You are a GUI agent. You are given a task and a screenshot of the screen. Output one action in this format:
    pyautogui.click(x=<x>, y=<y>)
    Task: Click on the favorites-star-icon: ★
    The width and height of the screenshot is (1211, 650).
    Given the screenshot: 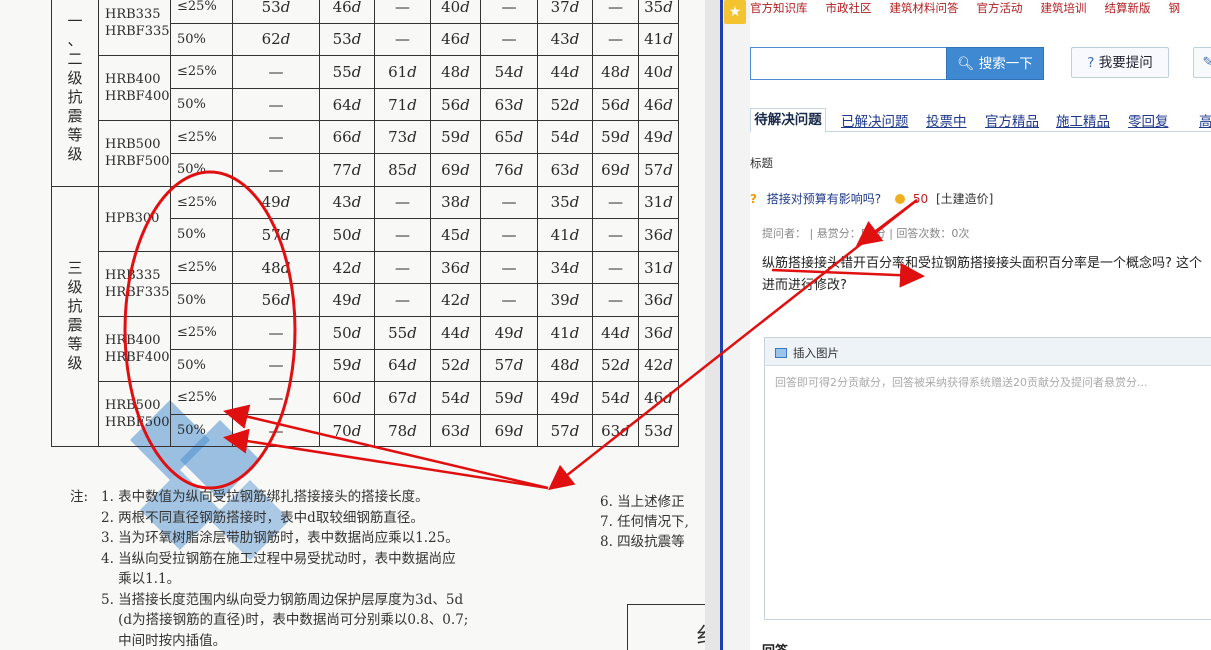 What is the action you would take?
    pyautogui.click(x=735, y=12)
    